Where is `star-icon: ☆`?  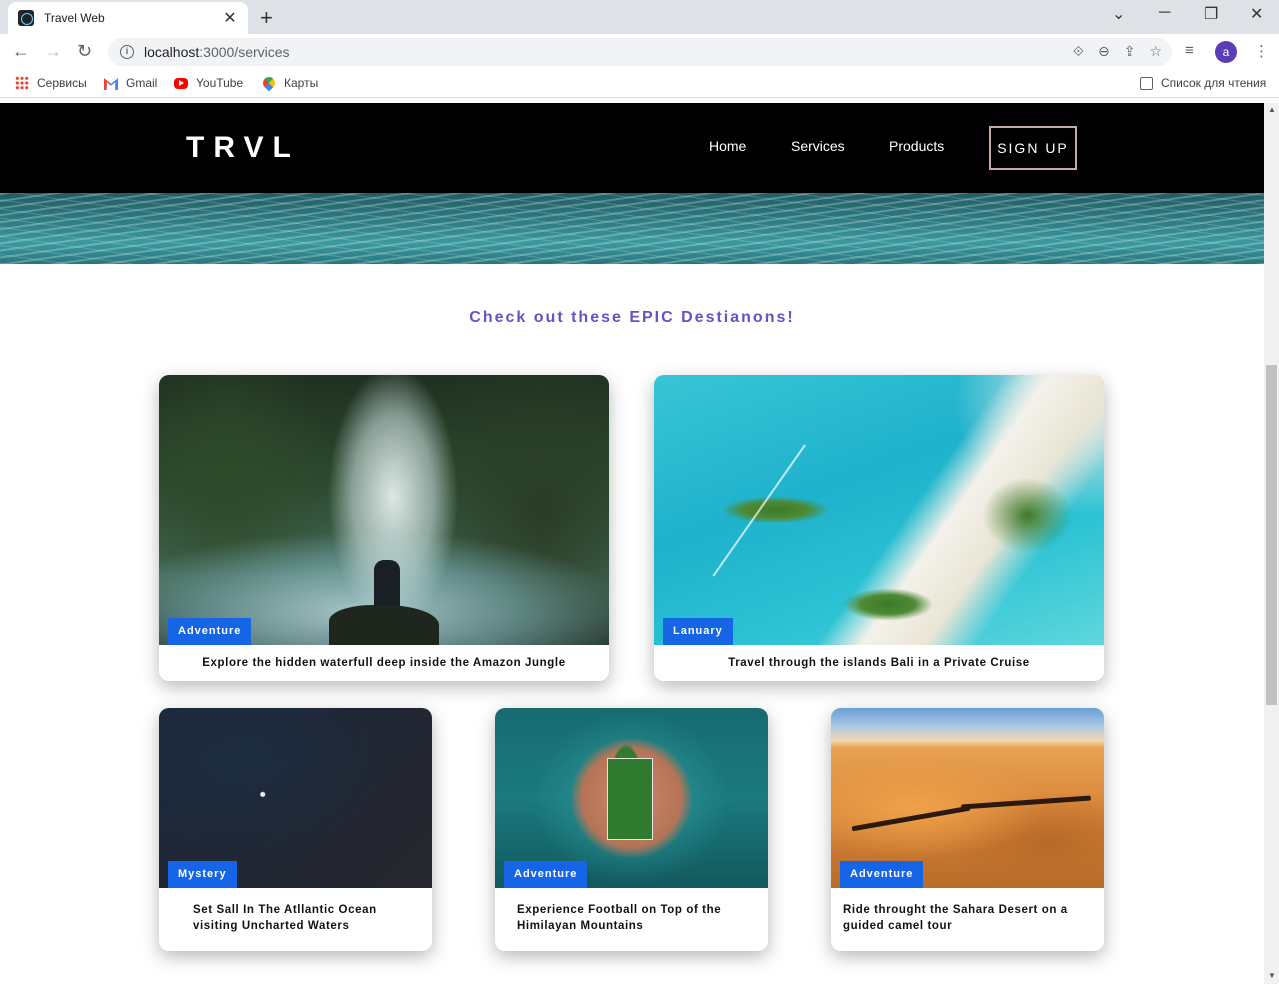
star-icon: ☆ is located at coordinates (1155, 51).